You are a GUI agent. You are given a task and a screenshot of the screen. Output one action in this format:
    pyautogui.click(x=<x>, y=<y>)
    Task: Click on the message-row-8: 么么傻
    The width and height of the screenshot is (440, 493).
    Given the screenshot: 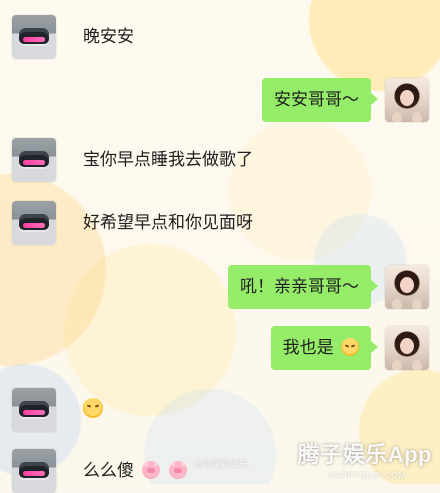 What is the action you would take?
    pyautogui.click(x=99, y=471)
    